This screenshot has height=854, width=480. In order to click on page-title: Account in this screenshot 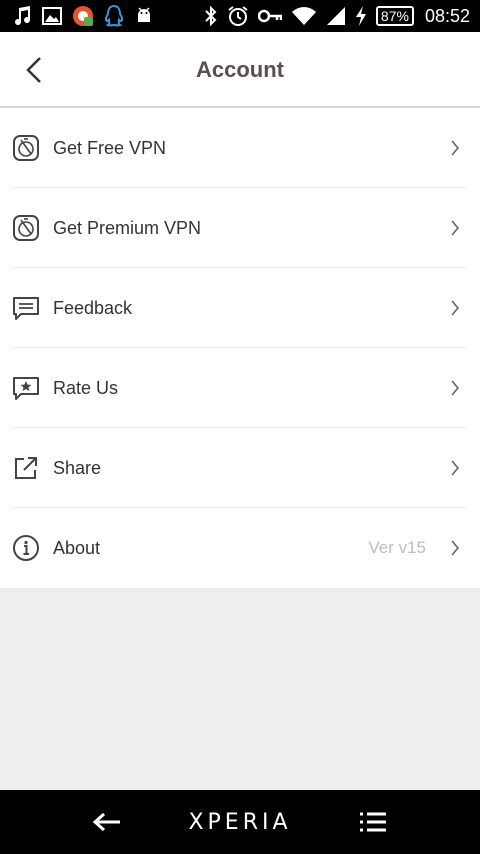, I will do `click(240, 69)`.